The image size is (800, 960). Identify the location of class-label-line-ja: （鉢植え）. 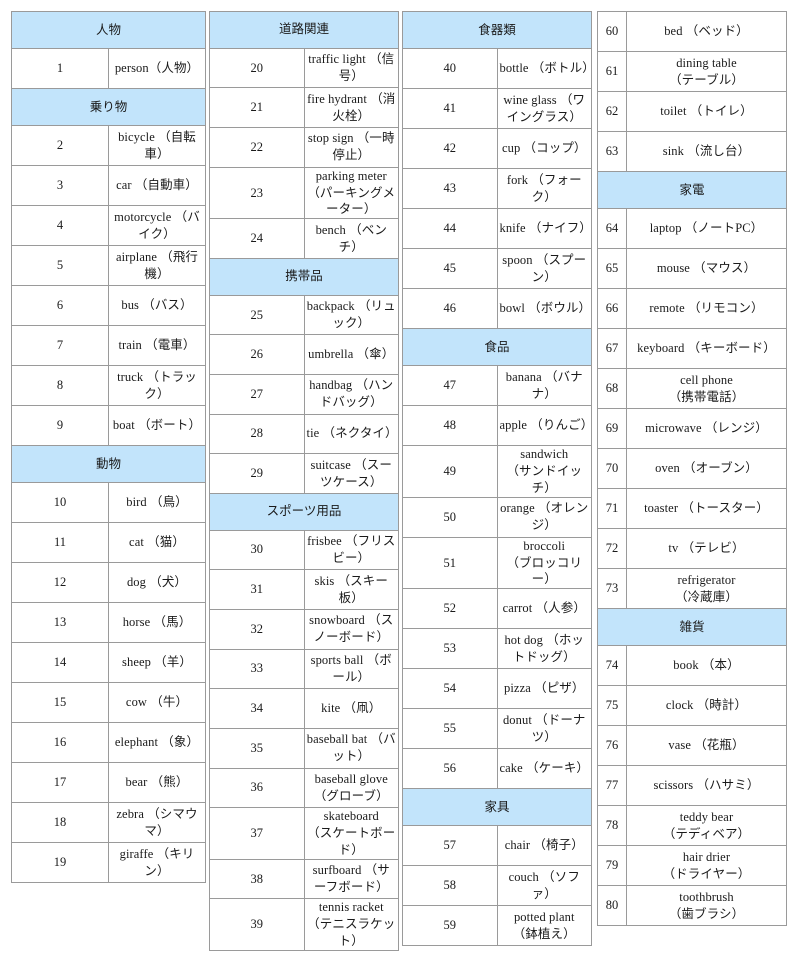
(544, 933).